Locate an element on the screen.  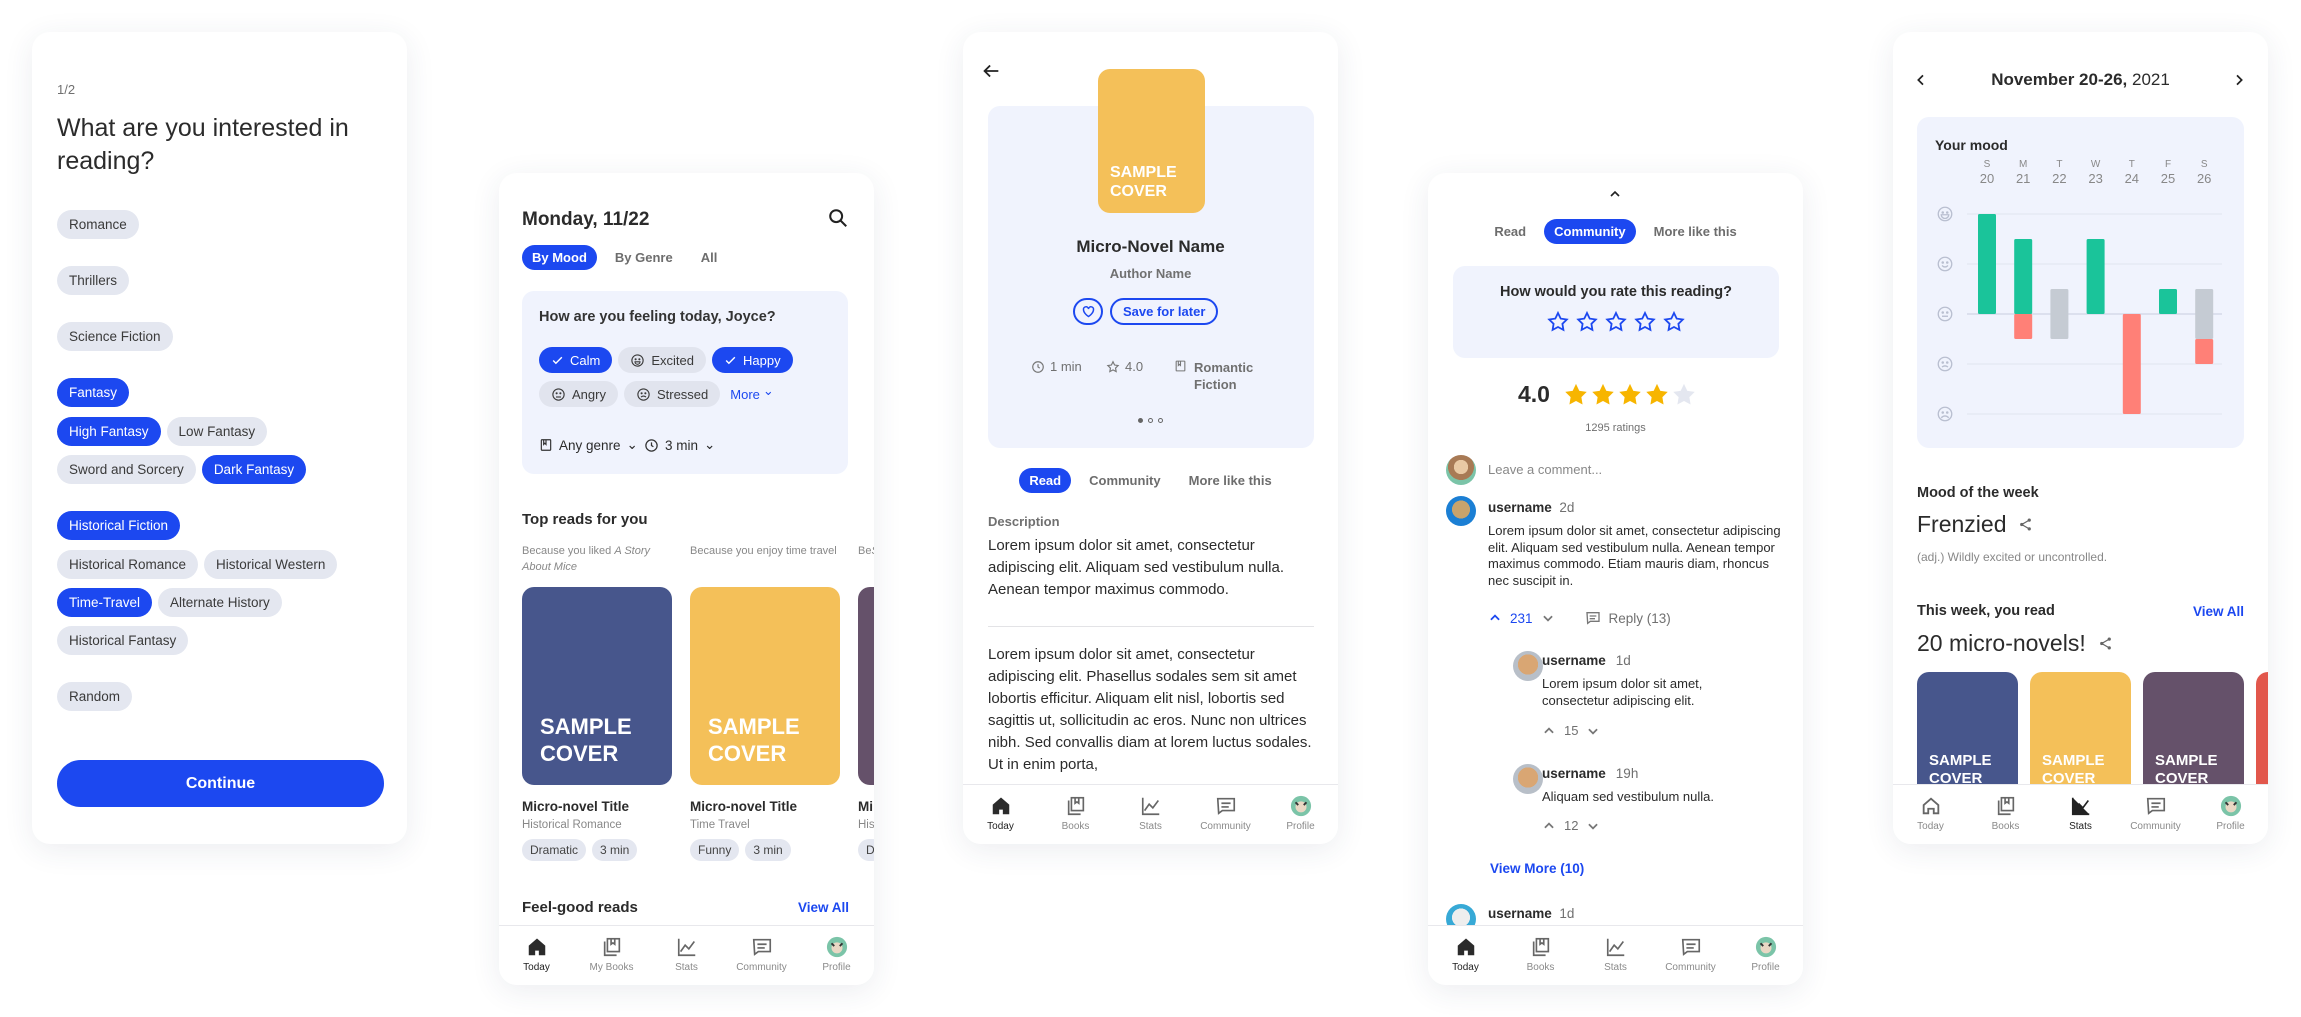
subgenre-chip: Time-Travel is located at coordinates (105, 602).